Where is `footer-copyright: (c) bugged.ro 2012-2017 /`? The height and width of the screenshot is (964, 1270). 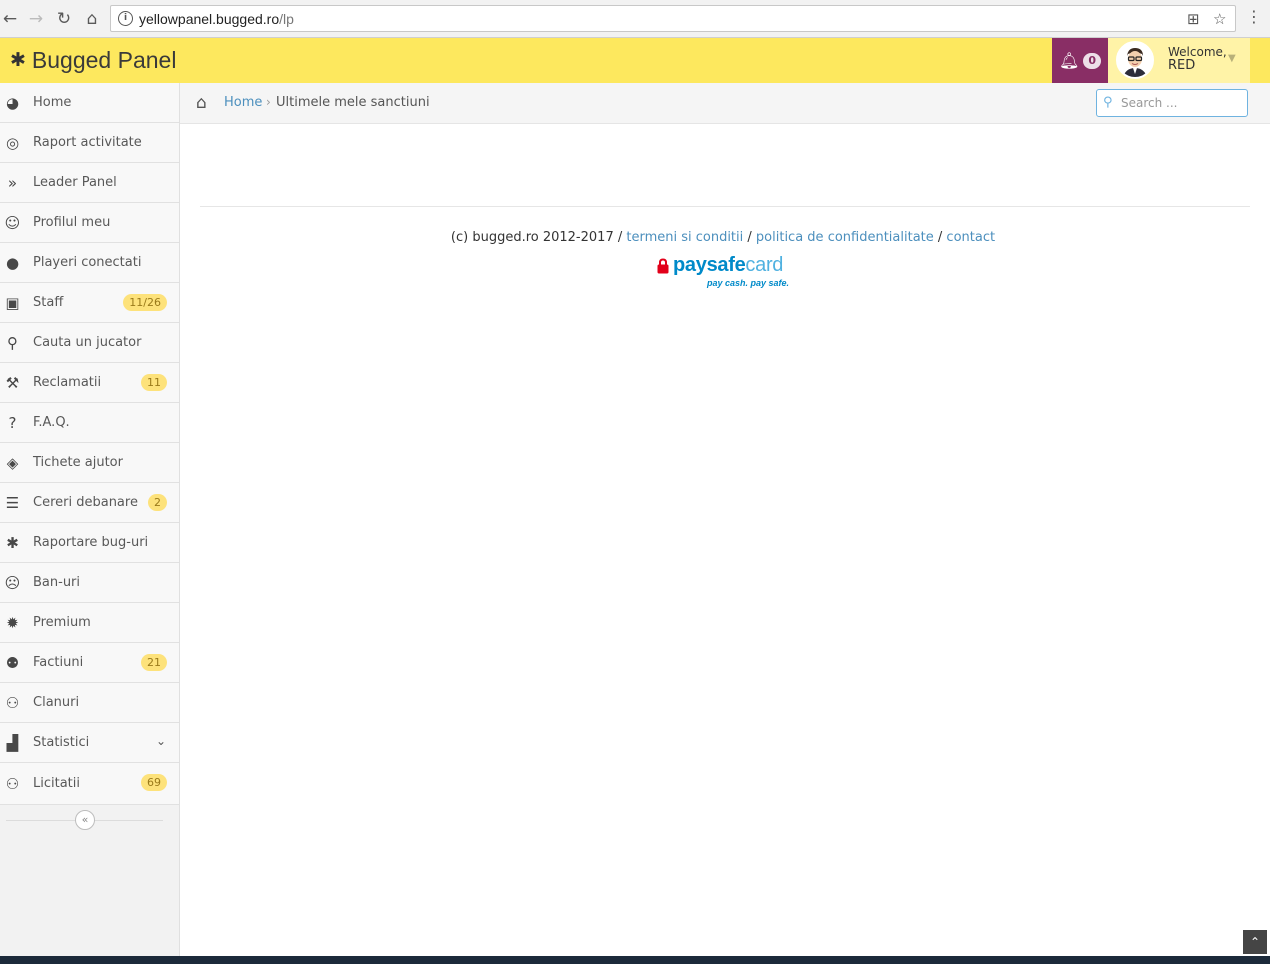 footer-copyright: (c) bugged.ro 2012-2017 / is located at coordinates (538, 237).